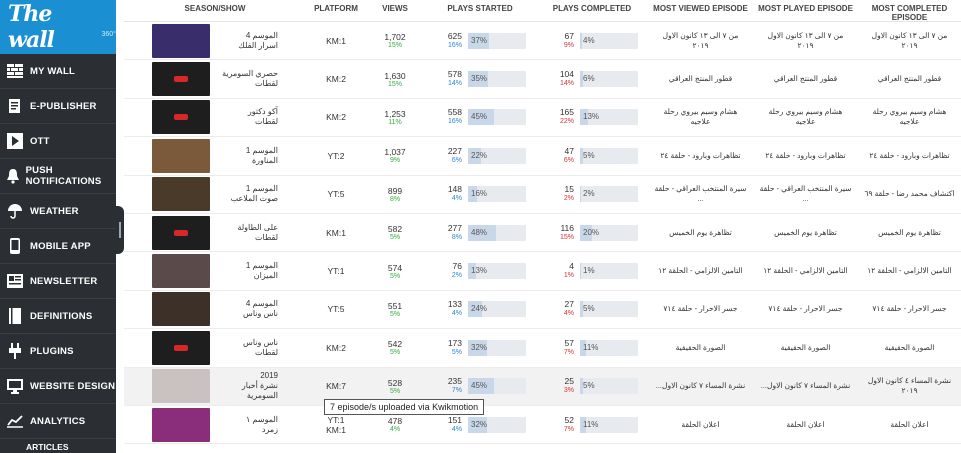  What do you see at coordinates (700, 10) in the screenshot?
I see `header-most-viewed-episode: MOST VIEWED EPISODE` at bounding box center [700, 10].